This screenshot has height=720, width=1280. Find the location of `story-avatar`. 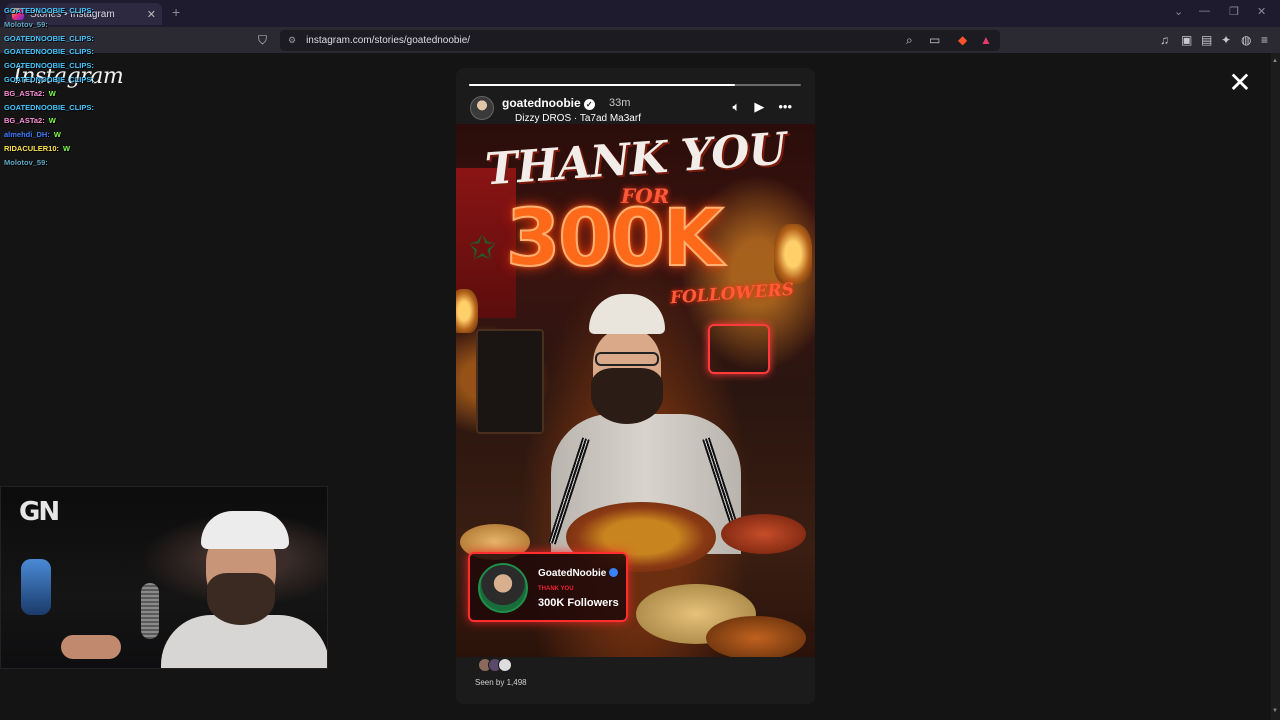

story-avatar is located at coordinates (482, 108).